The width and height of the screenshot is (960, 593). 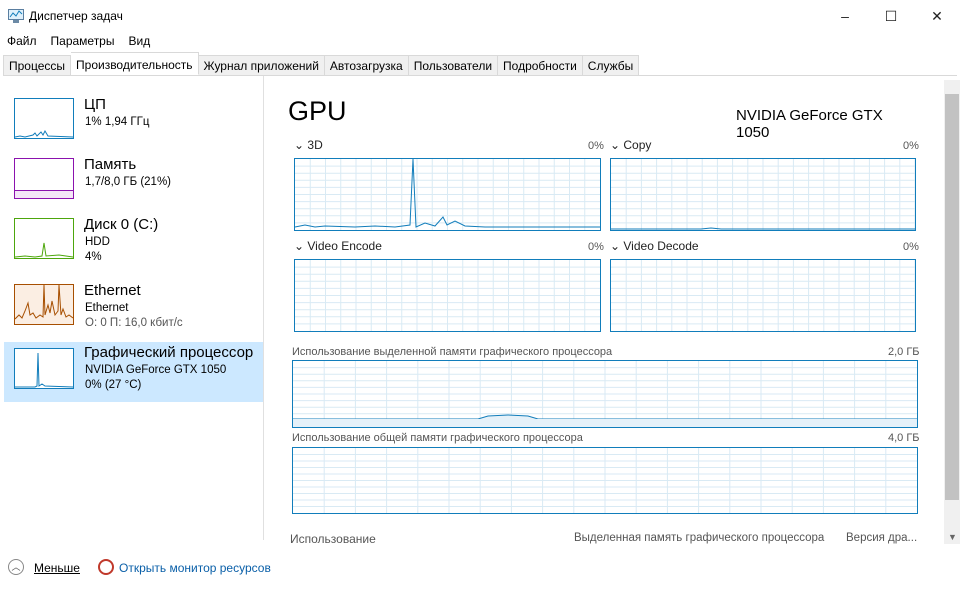 What do you see at coordinates (611, 65) in the screenshot?
I see `tab-services: Службы` at bounding box center [611, 65].